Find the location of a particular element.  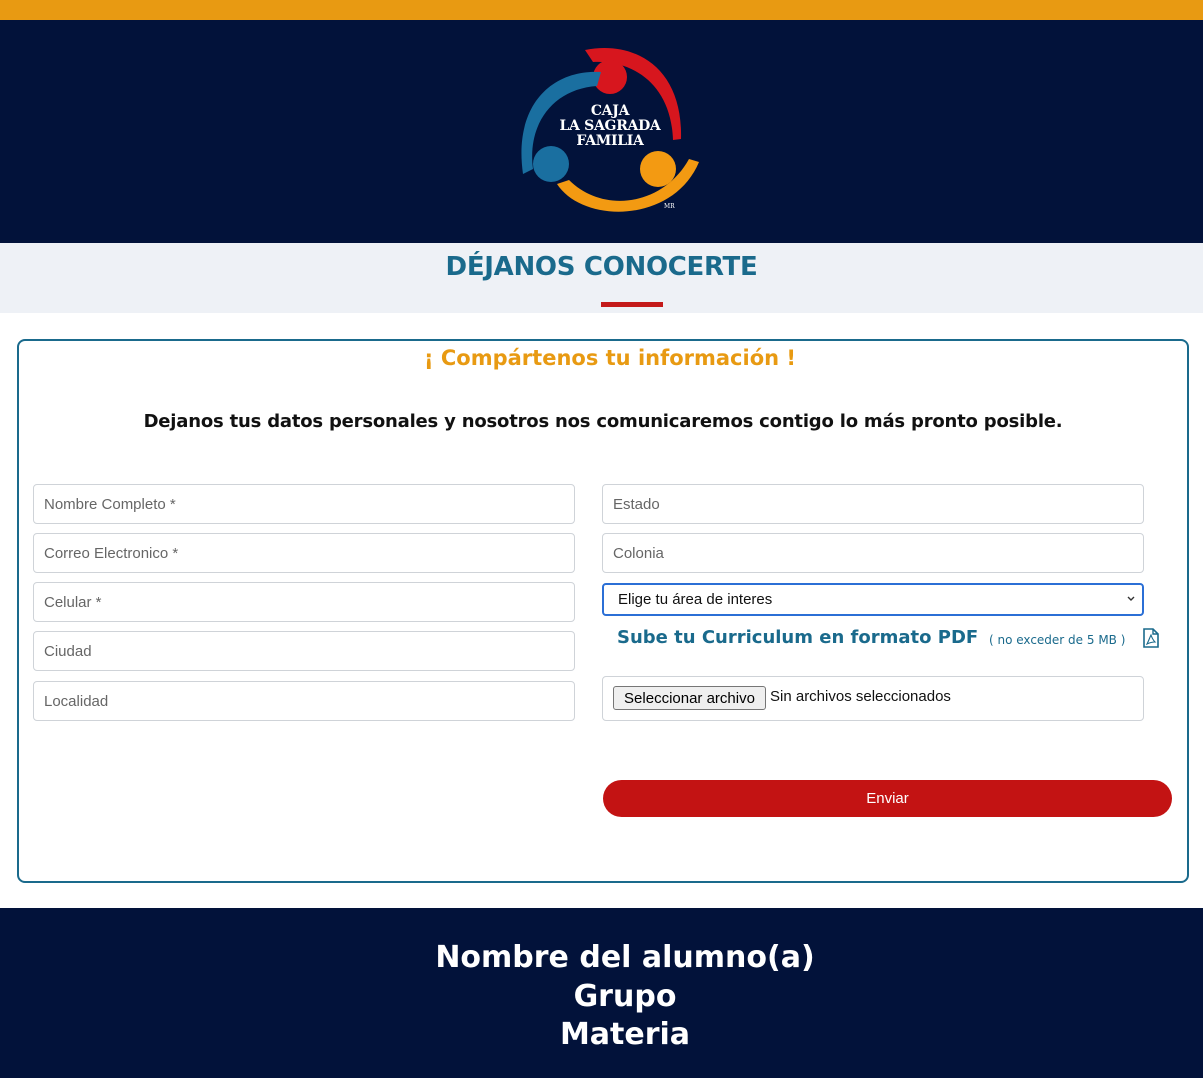

top-accent-bar is located at coordinates (601, 10).